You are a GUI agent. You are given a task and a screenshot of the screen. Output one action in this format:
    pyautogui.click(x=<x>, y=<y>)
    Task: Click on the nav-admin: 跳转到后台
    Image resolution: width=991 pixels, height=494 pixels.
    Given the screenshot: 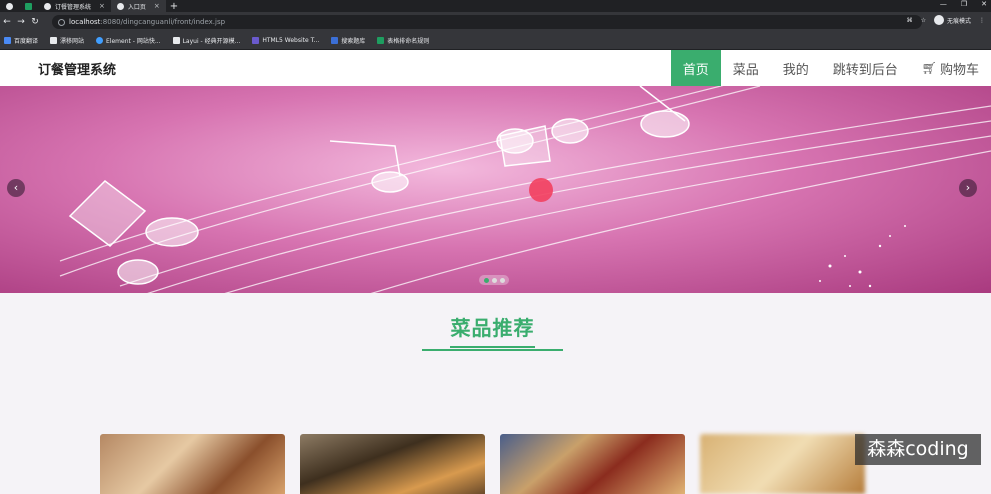 What is the action you would take?
    pyautogui.click(x=865, y=68)
    